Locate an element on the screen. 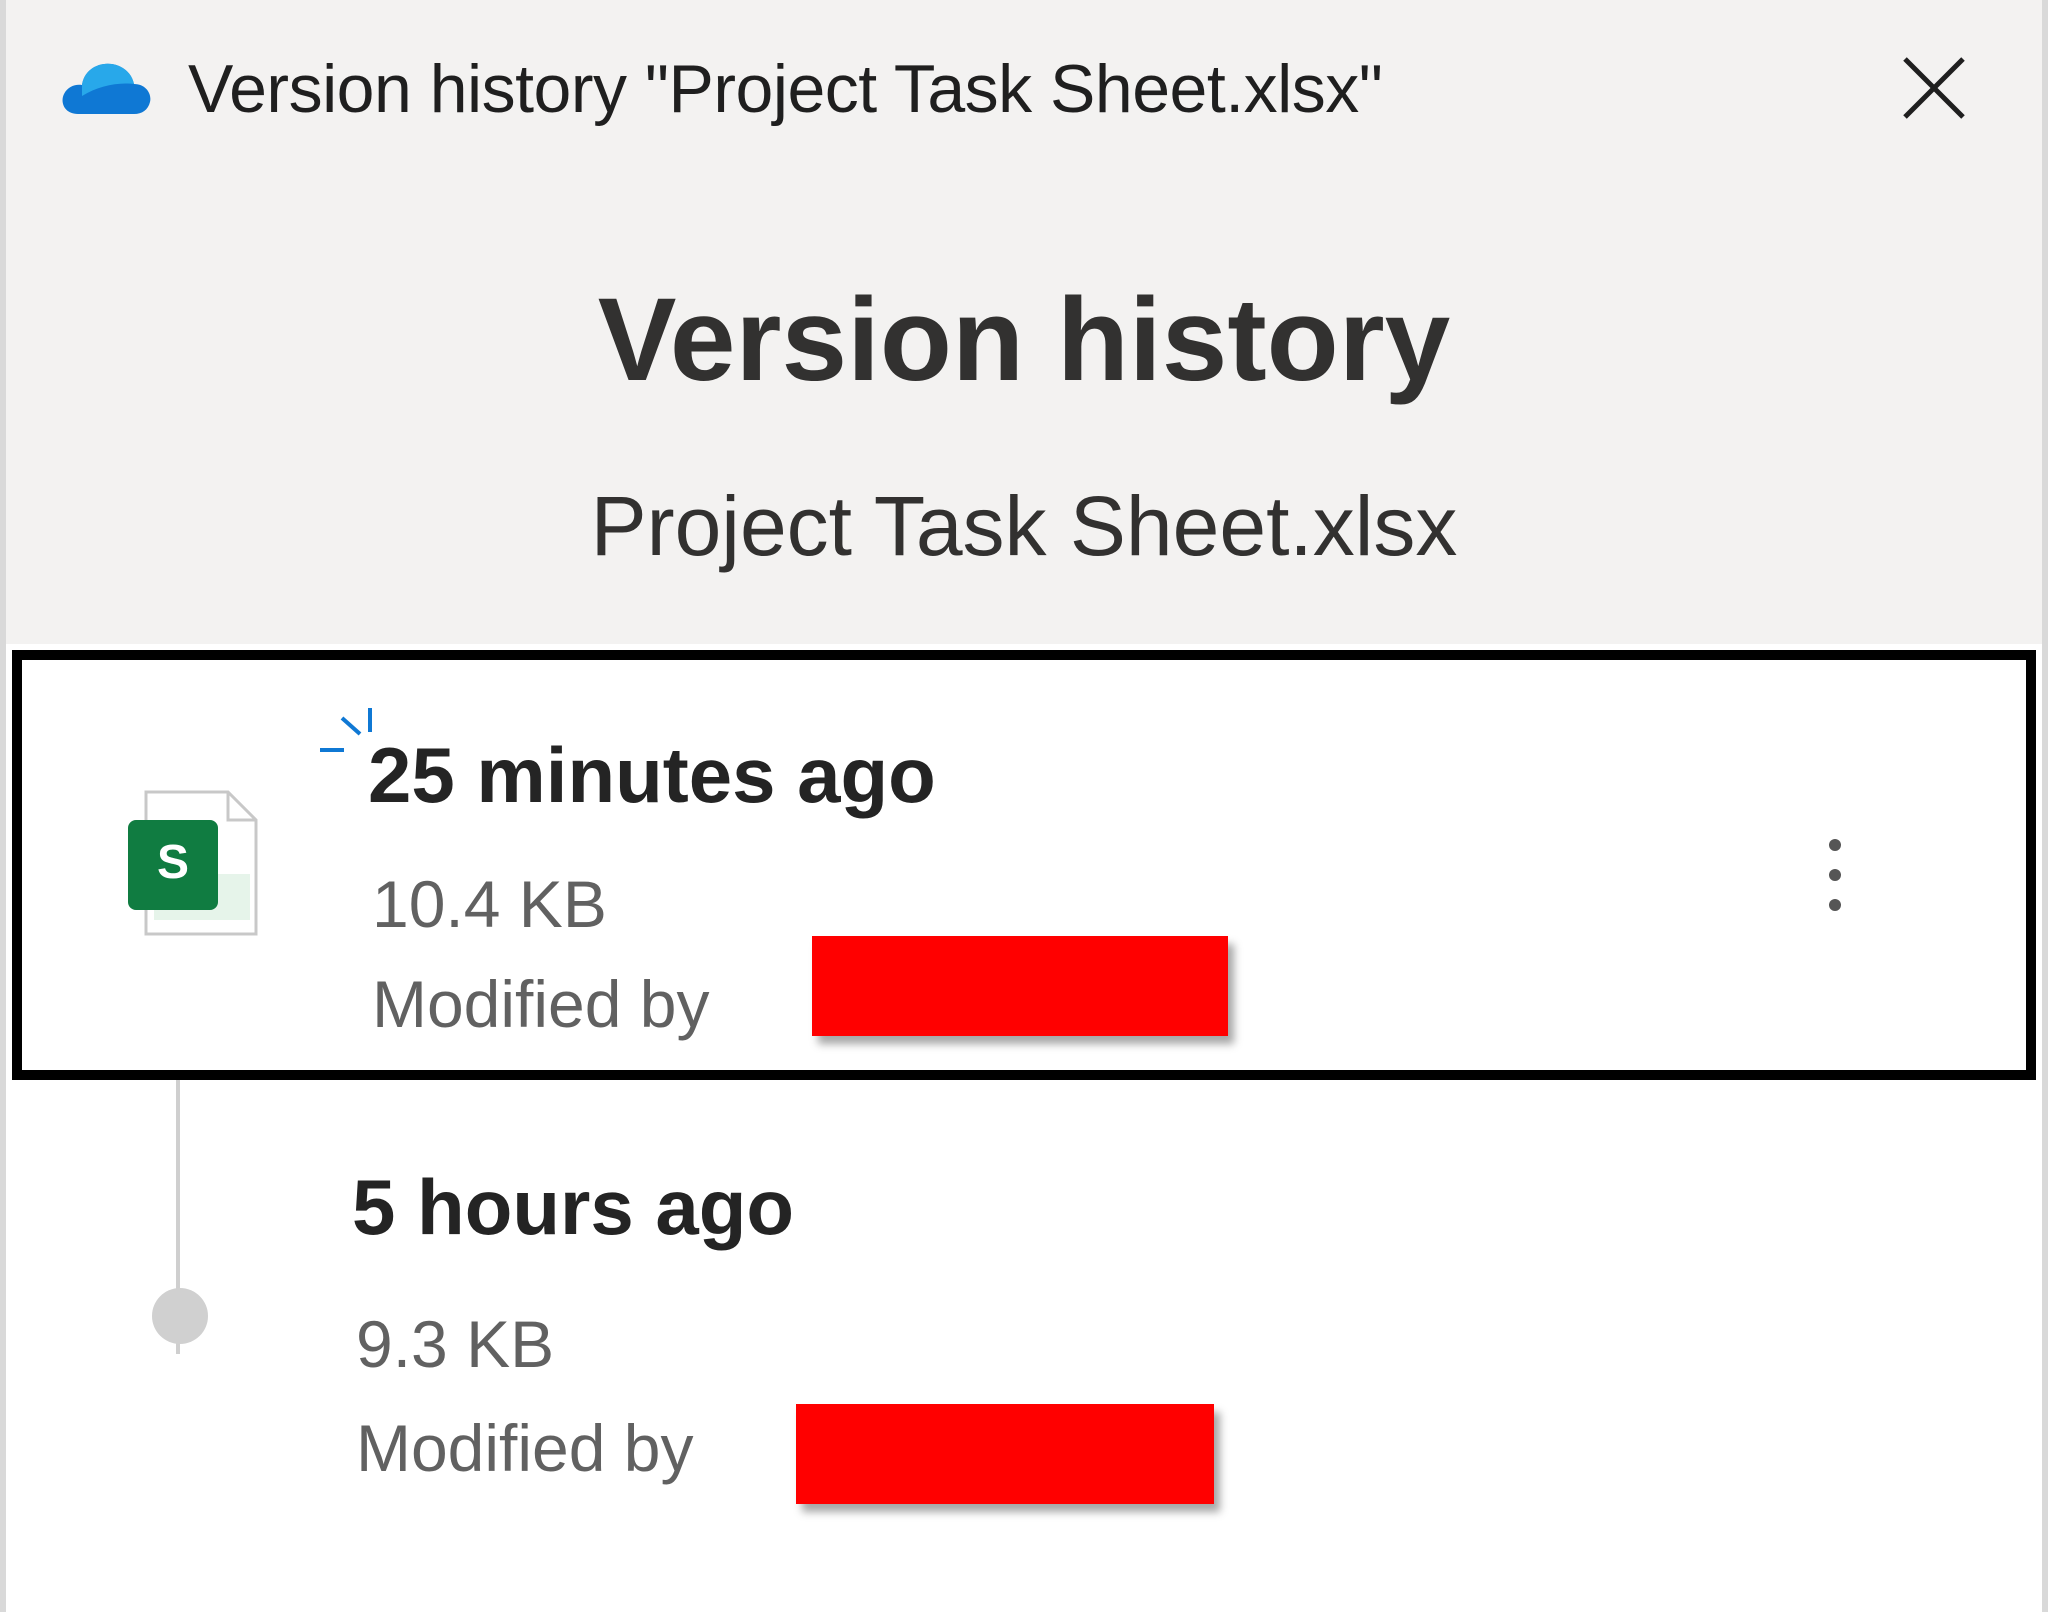 The height and width of the screenshot is (1612, 2048). version-time: 25 minutes ago is located at coordinates (652, 775).